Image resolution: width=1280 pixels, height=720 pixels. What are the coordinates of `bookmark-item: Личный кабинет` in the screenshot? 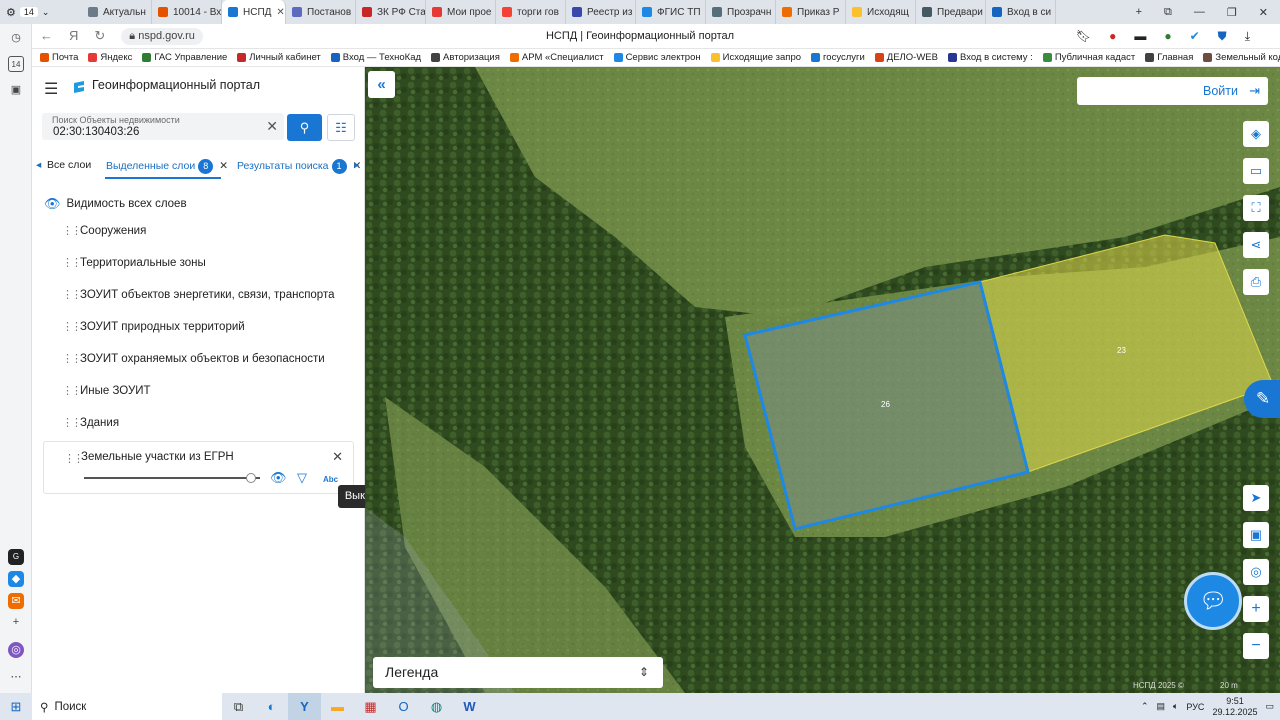 It's located at (279, 57).